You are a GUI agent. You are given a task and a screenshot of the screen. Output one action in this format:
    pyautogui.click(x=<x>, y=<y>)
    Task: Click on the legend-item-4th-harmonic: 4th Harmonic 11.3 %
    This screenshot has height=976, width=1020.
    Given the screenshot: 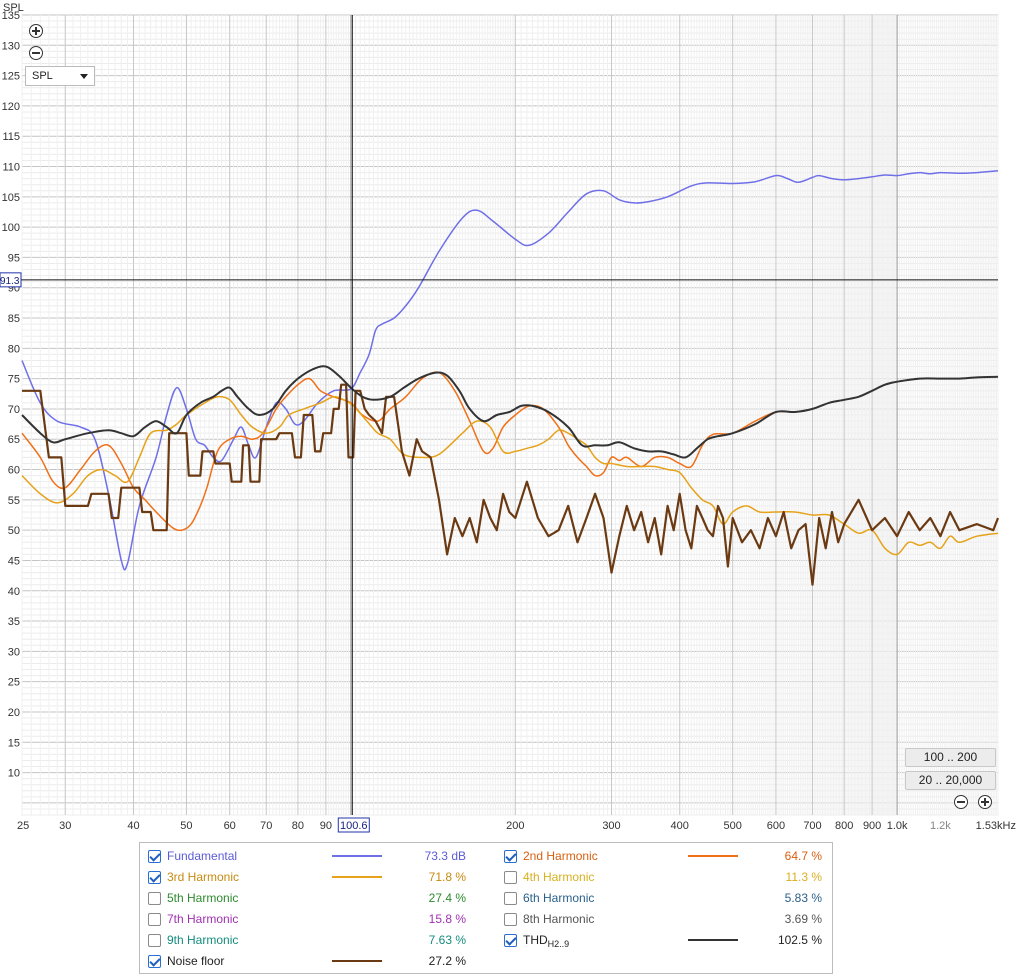 What is the action you would take?
    pyautogui.click(x=669, y=877)
    